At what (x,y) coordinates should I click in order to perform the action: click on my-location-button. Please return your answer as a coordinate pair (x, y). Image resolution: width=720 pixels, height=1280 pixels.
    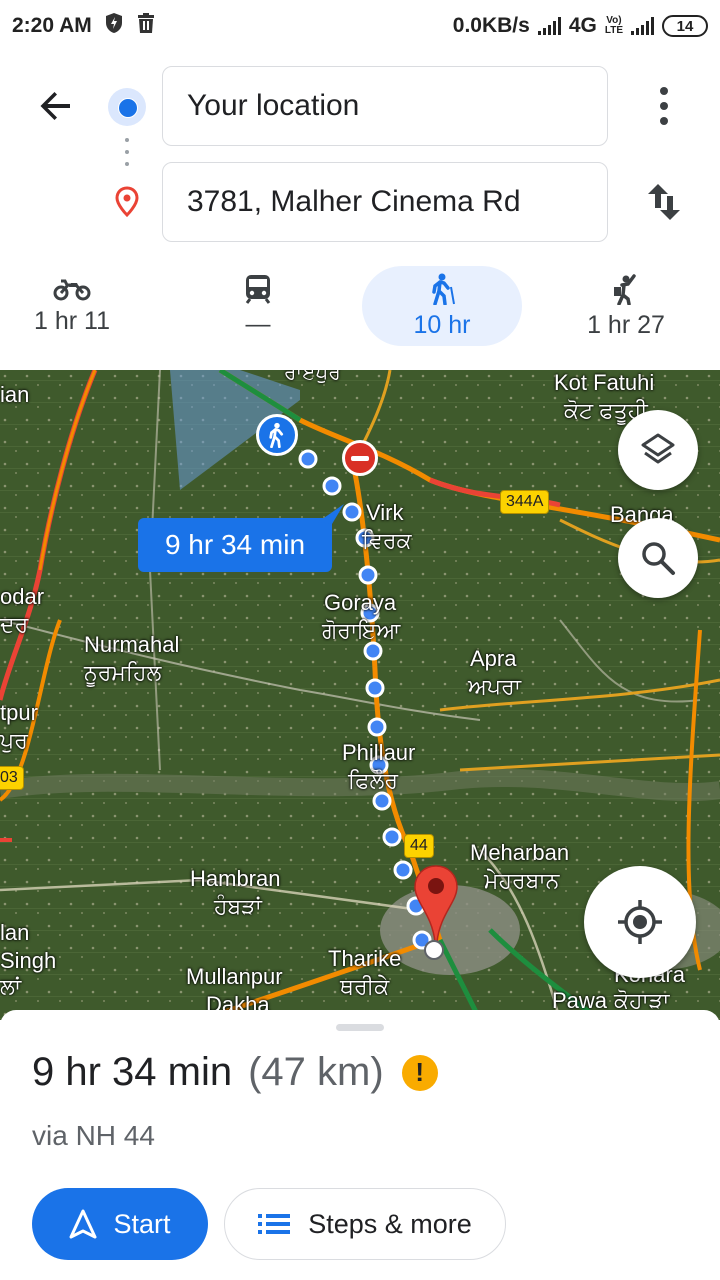
    Looking at the image, I should click on (640, 922).